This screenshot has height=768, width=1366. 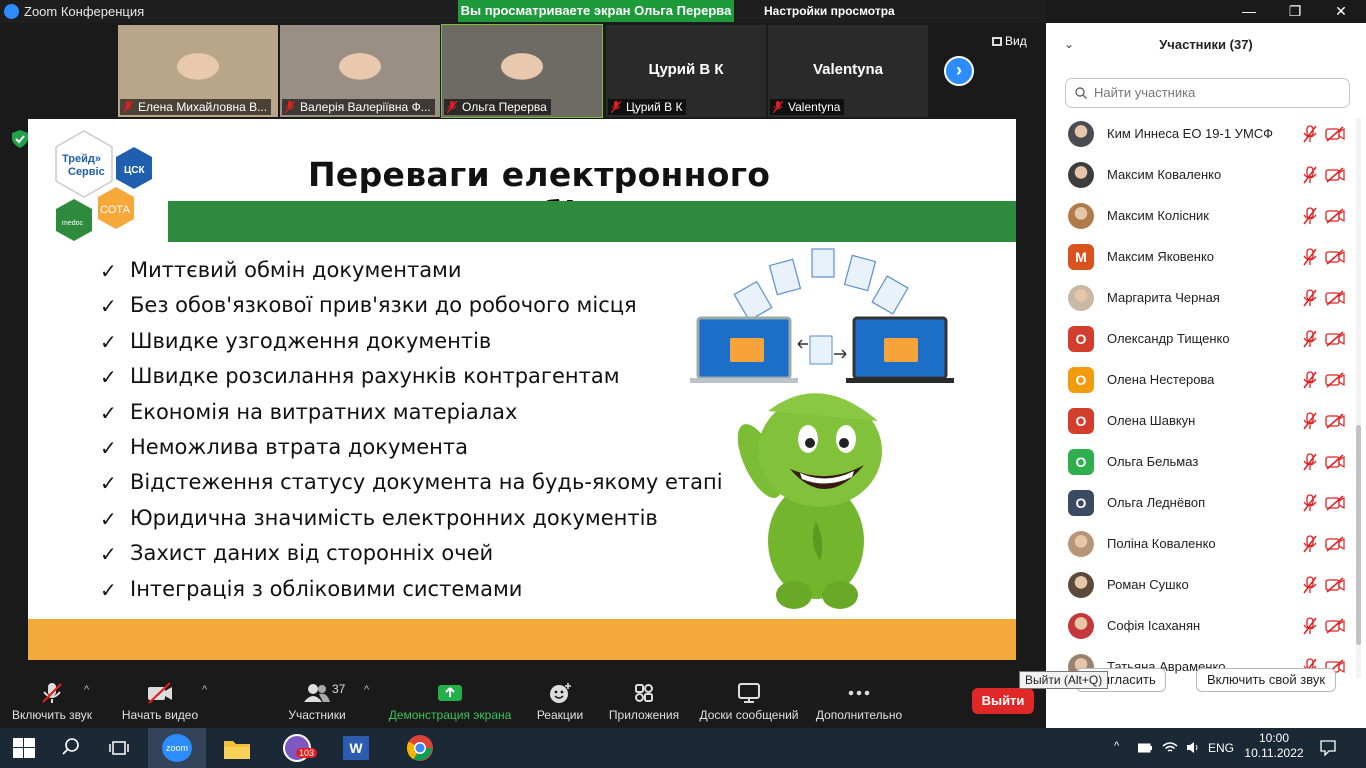 What do you see at coordinates (1206, 299) in the screenshot?
I see `participant-row: Маргарита Черная` at bounding box center [1206, 299].